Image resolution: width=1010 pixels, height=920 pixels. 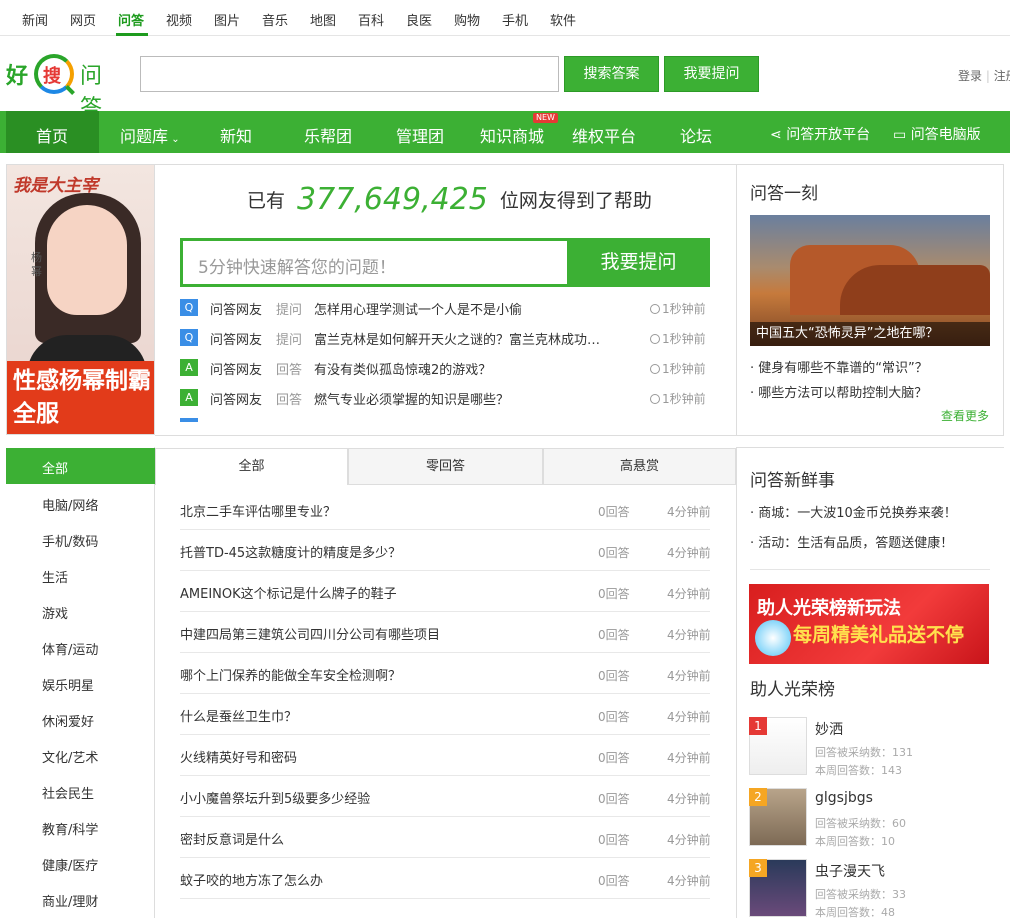 I want to click on news-link: · 活动：生活有品质，答题送健康！, so click(x=851, y=541).